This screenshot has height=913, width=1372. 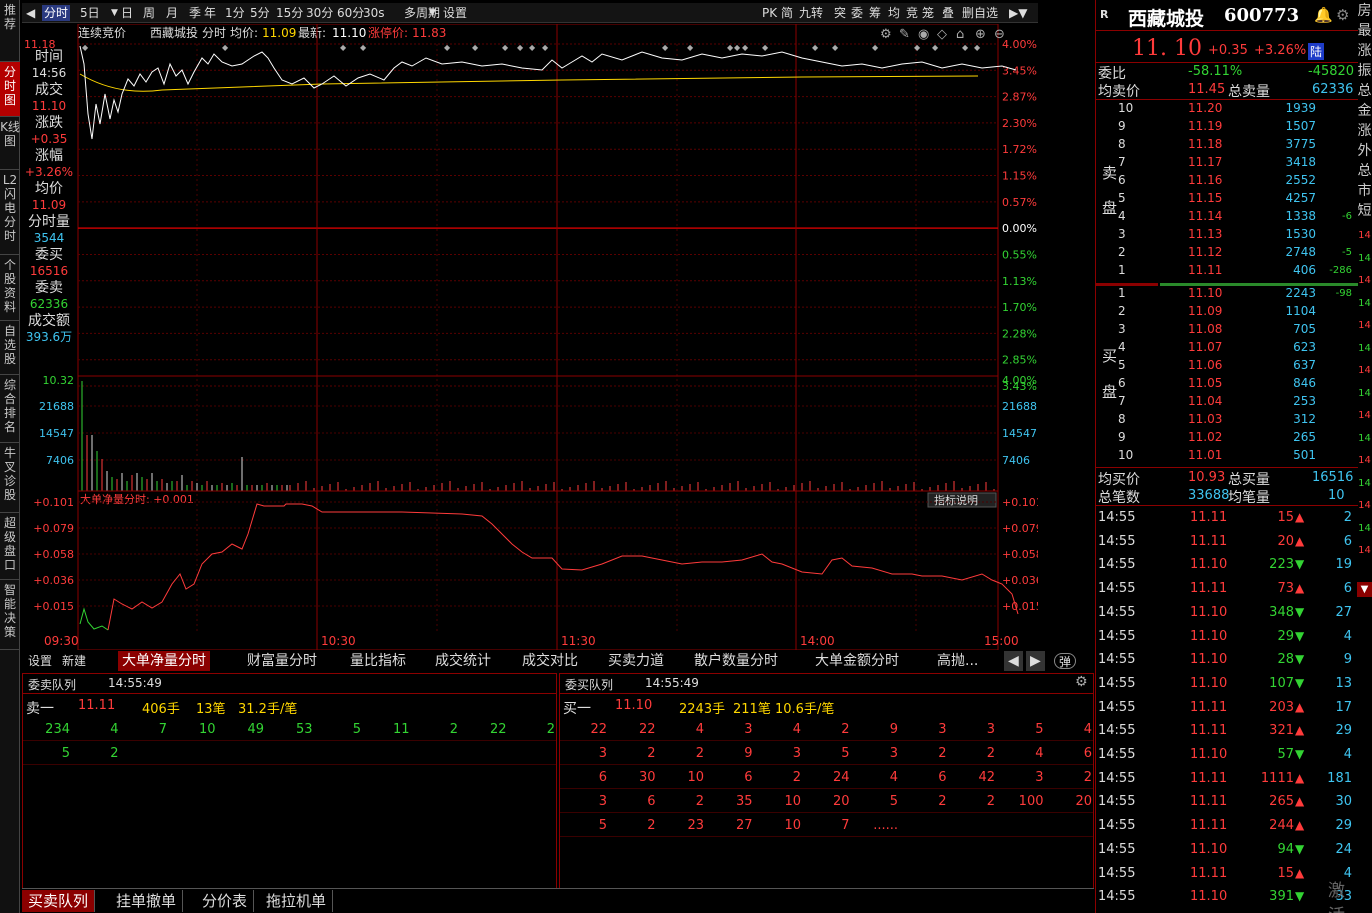 What do you see at coordinates (1205, 455) in the screenshot?
I see `bid-price: 11.01` at bounding box center [1205, 455].